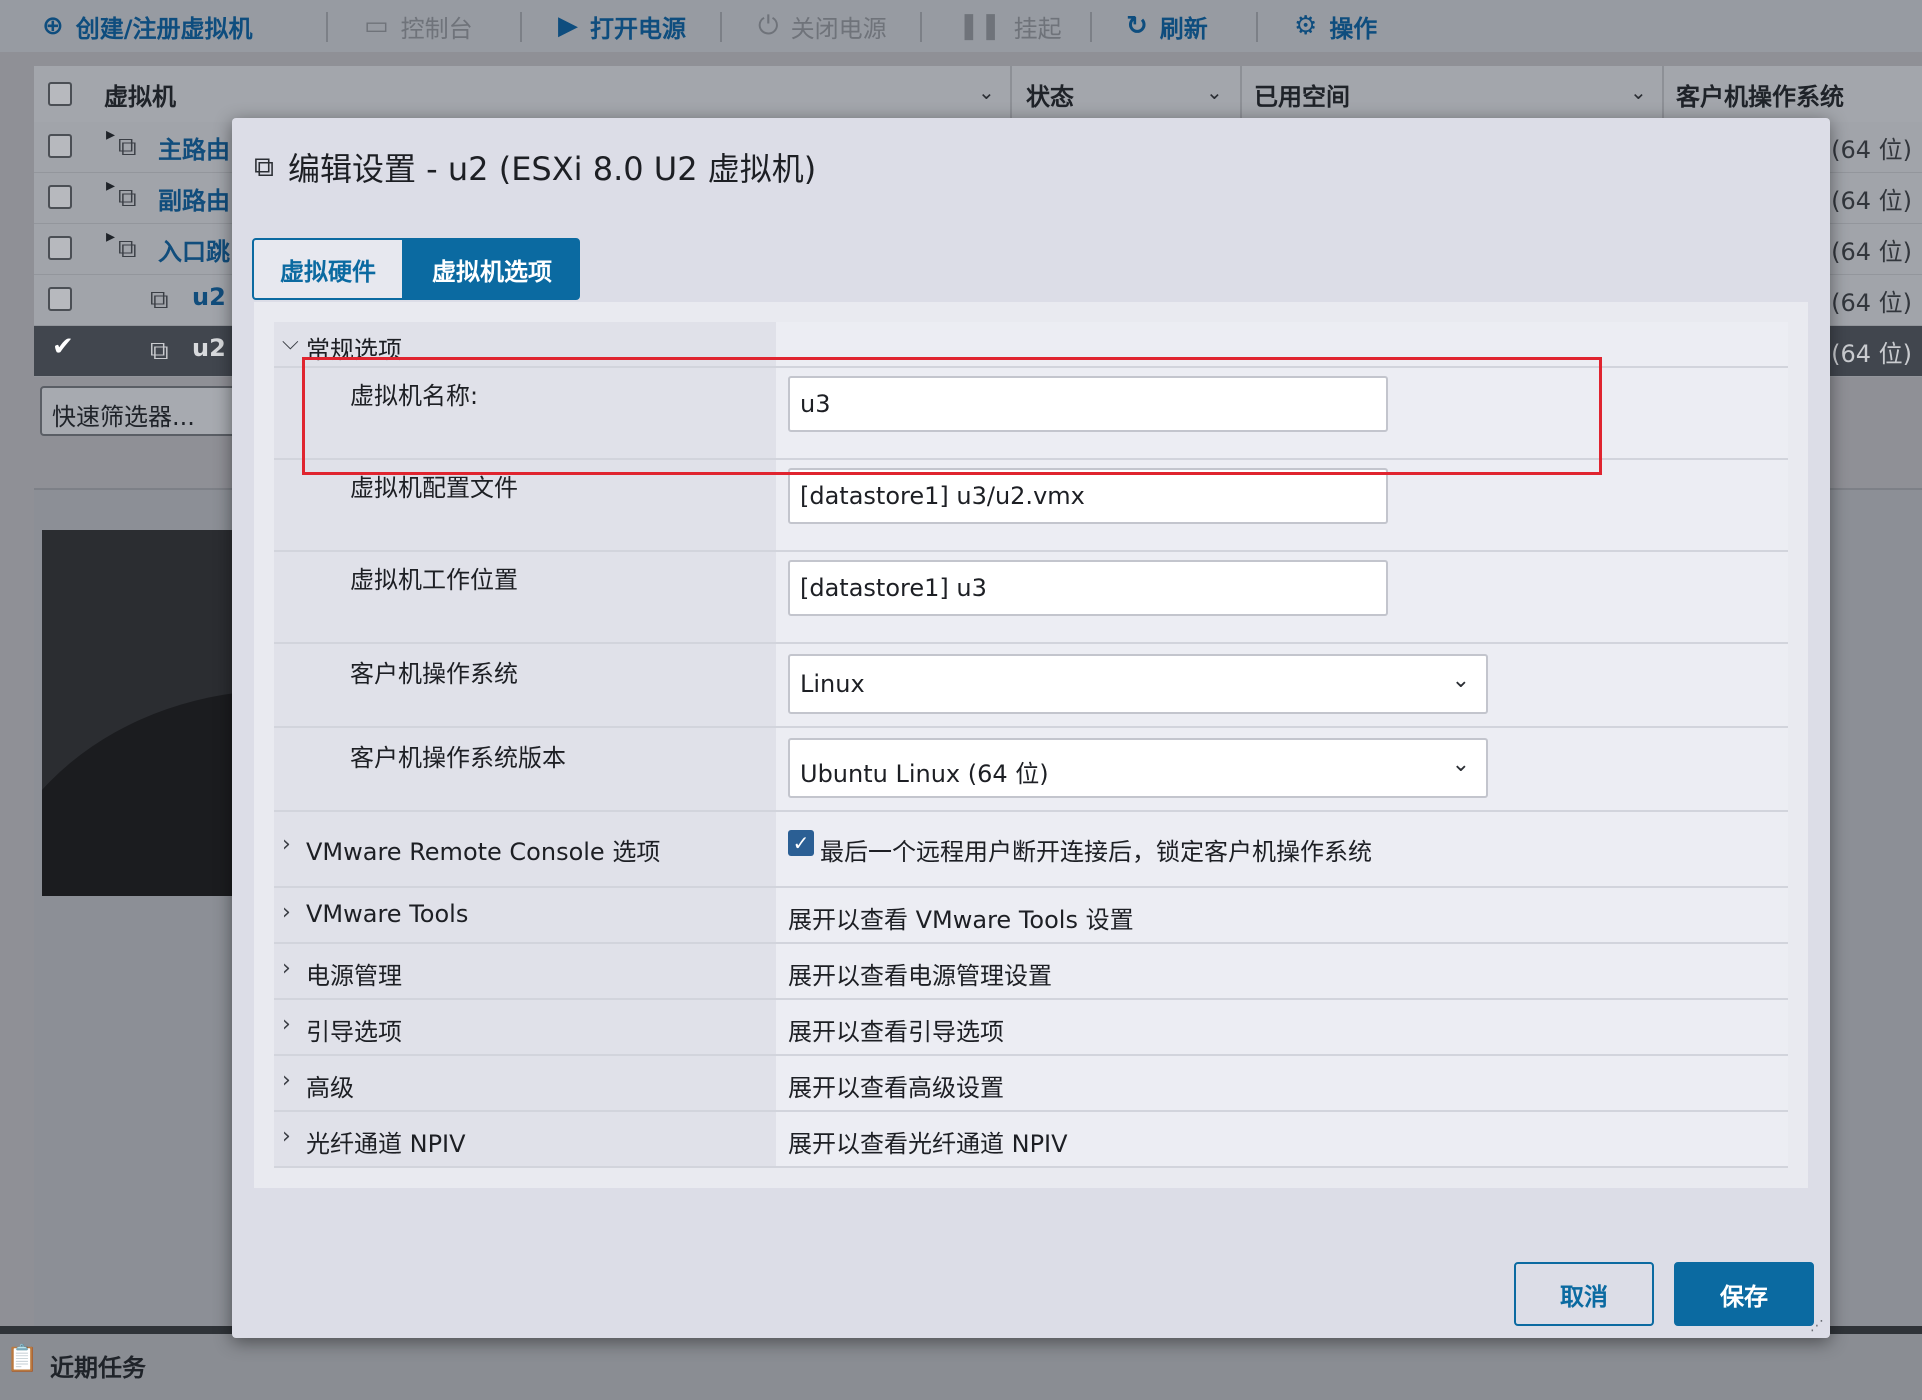  I want to click on column-header-guest-os: 客户机操作系统, so click(1760, 94).